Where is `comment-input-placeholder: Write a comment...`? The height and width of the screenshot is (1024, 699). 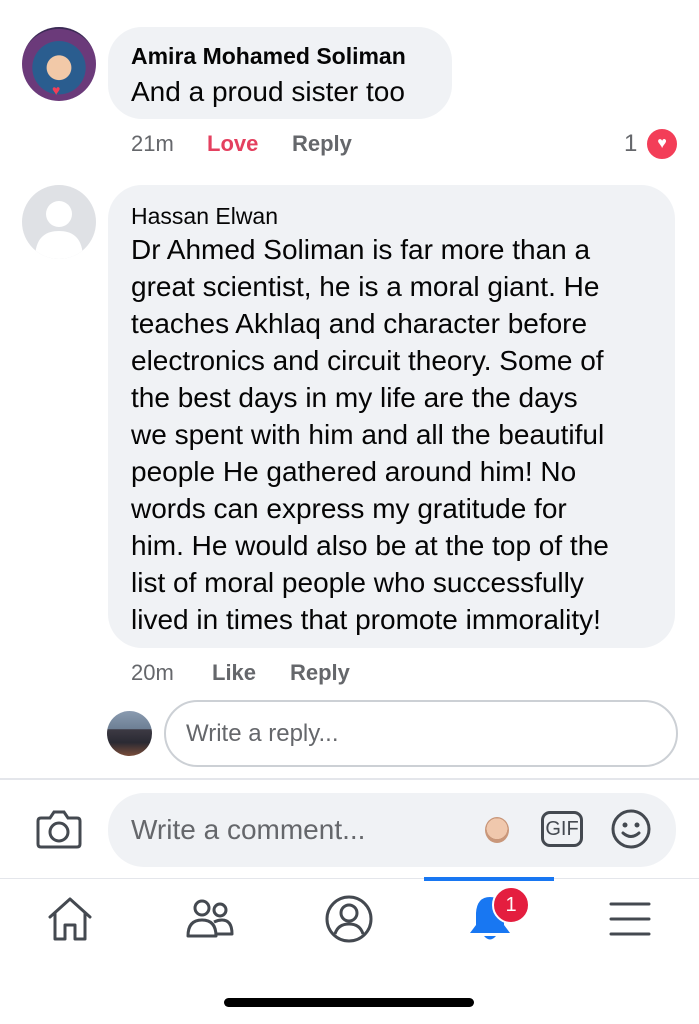
comment-input-placeholder: Write a comment... is located at coordinates (248, 829).